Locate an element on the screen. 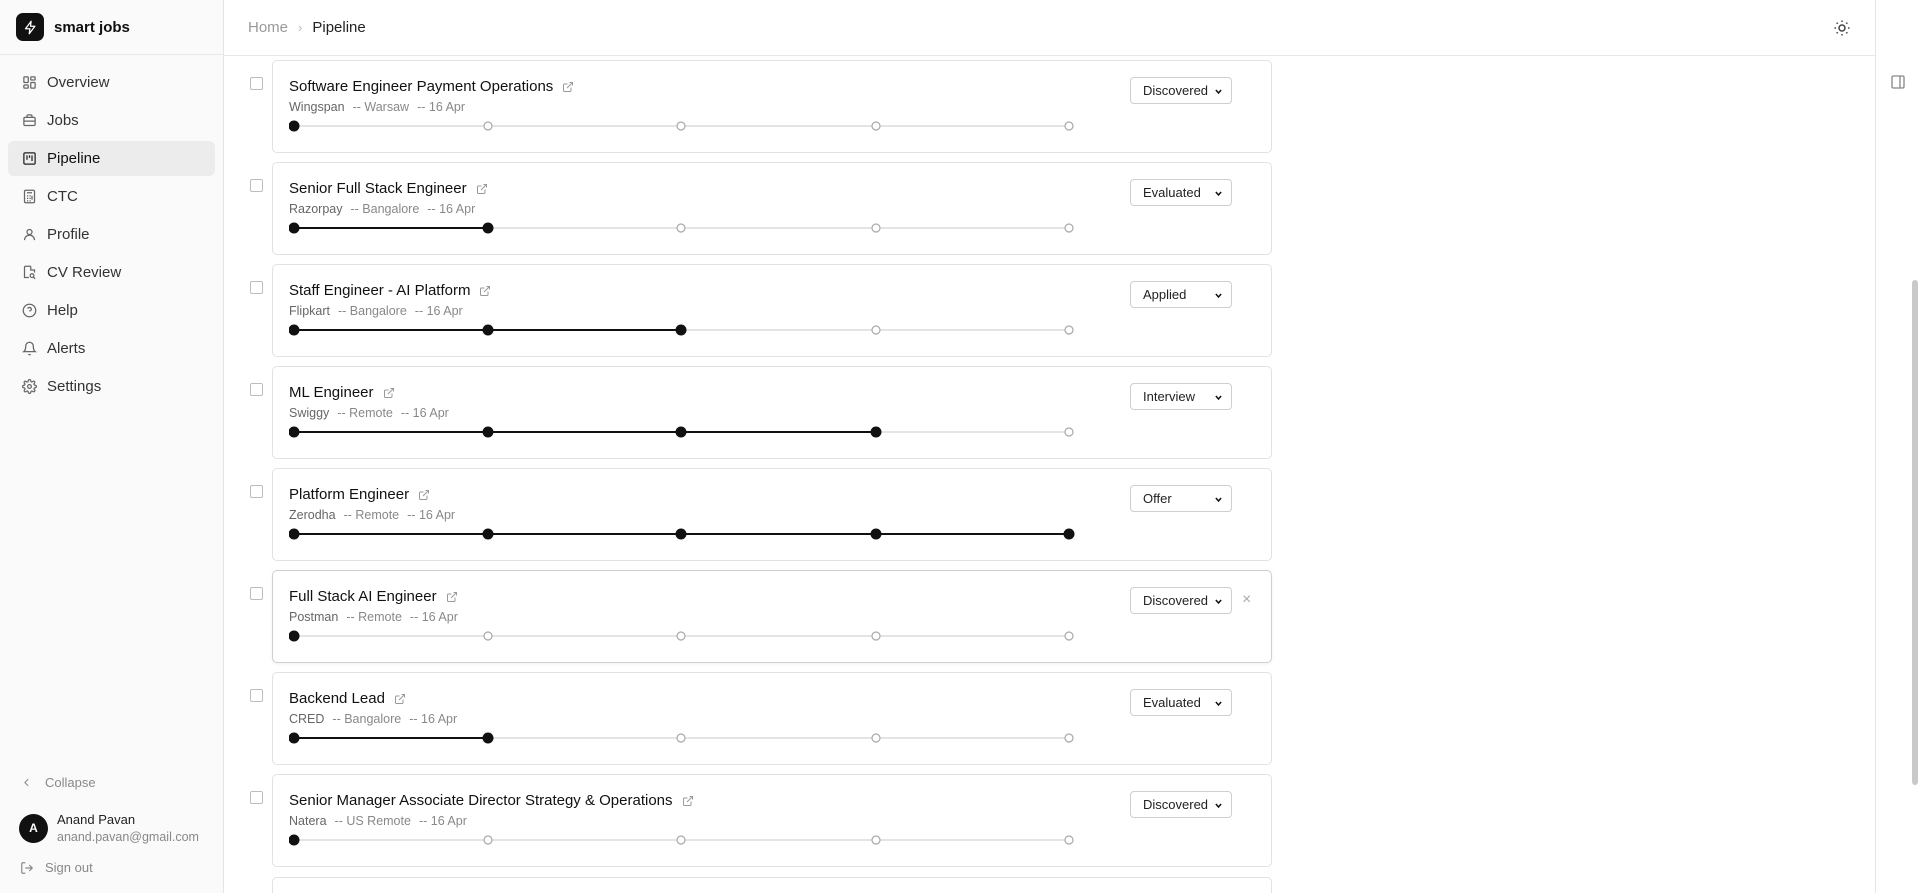  sidebar-item-pipeline: Pipeline is located at coordinates (111, 158).